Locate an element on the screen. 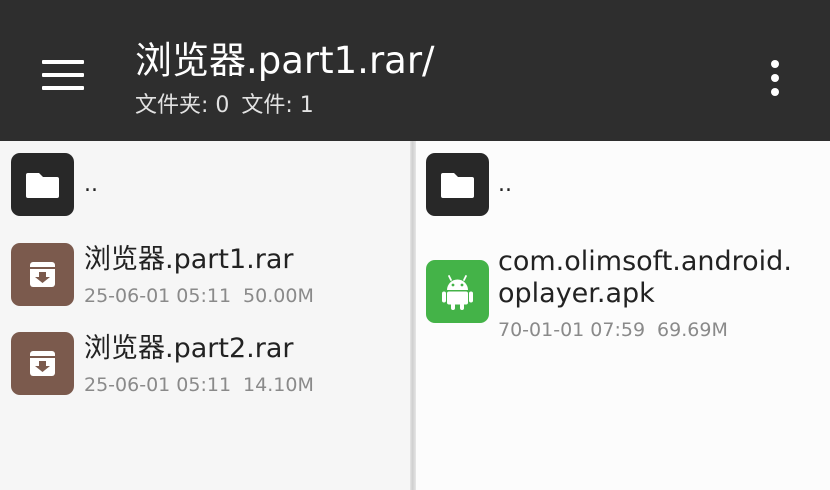 The height and width of the screenshot is (490, 830). file-meta: 25-06-01 05:11 50.00M is located at coordinates (199, 296).